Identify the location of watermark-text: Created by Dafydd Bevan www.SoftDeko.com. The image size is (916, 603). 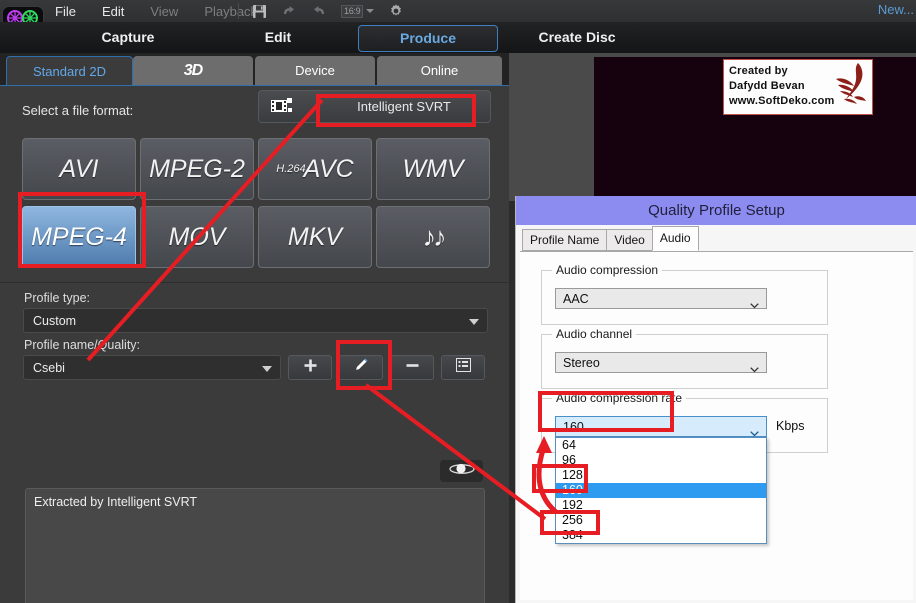
(781, 86).